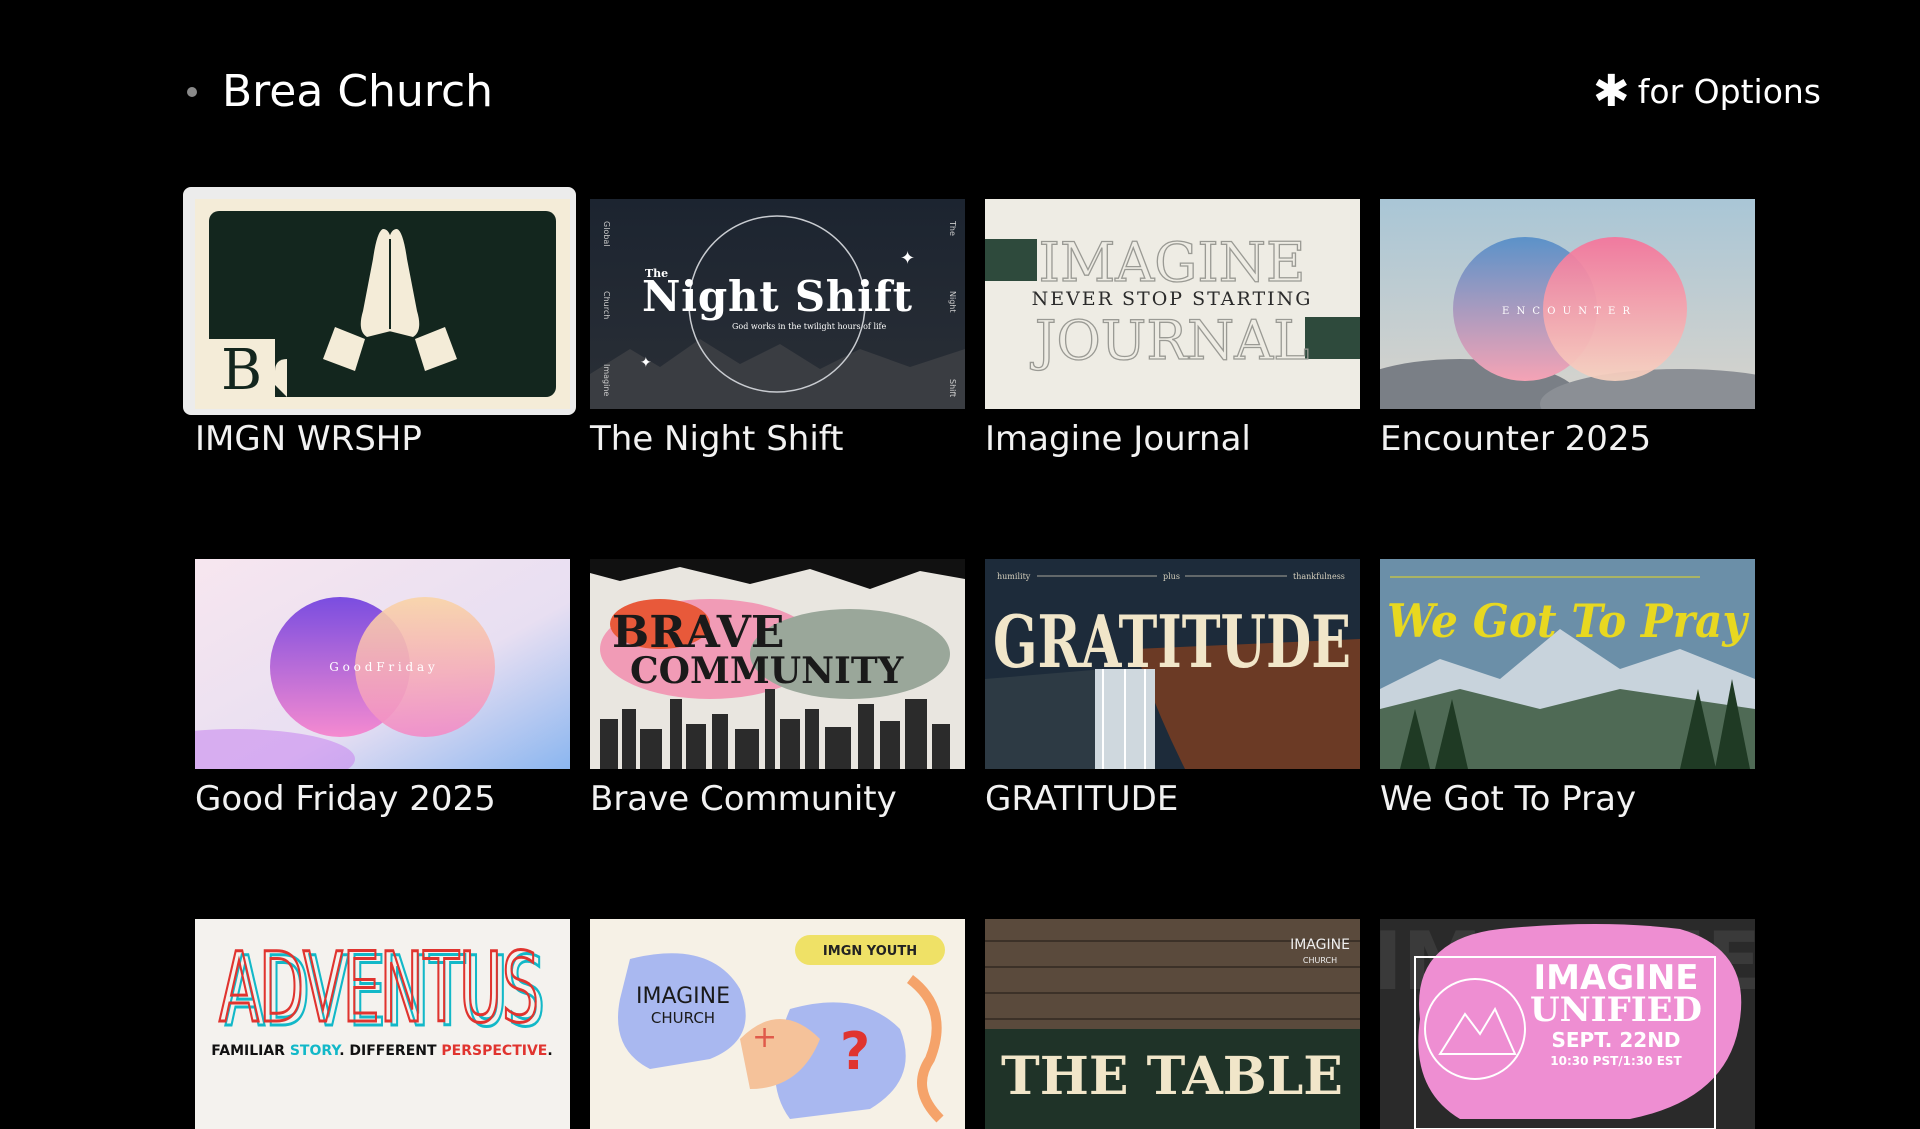  Describe the element at coordinates (1171, 576) in the screenshot. I see `art-top: plus` at that location.